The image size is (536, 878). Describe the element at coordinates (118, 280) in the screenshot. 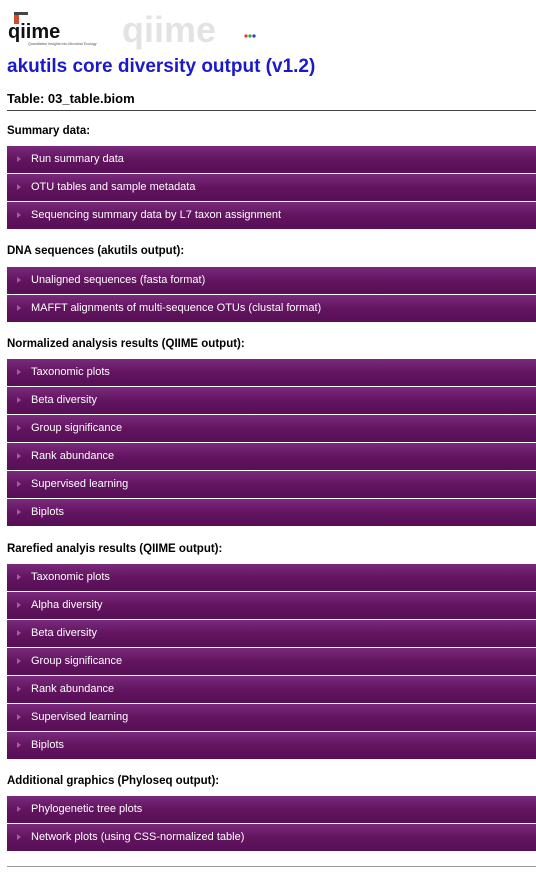

I see `menu-item-label: Unaligned sequences (fasta format)` at that location.